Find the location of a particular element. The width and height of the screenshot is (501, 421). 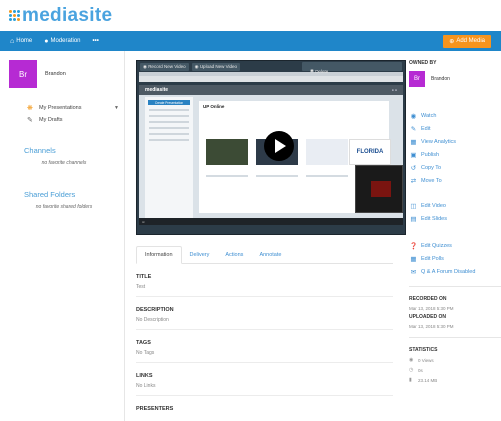

move-to-action: ⇄ Move To is located at coordinates (455, 180).